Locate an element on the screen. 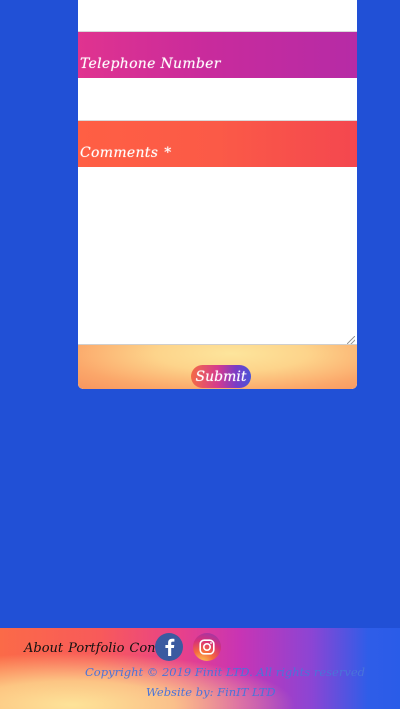 The width and height of the screenshot is (400, 709). telephone-label: Telephone Number is located at coordinates (150, 64).